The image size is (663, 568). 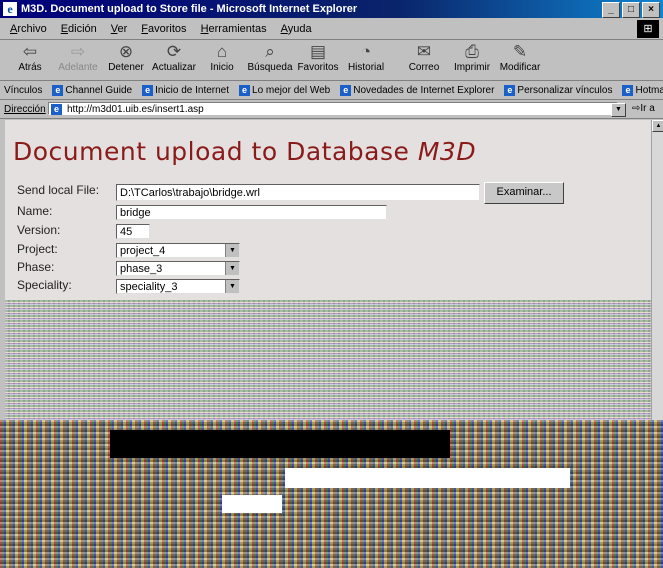 What do you see at coordinates (520, 51) in the screenshot?
I see `edit-icon: ✎` at bounding box center [520, 51].